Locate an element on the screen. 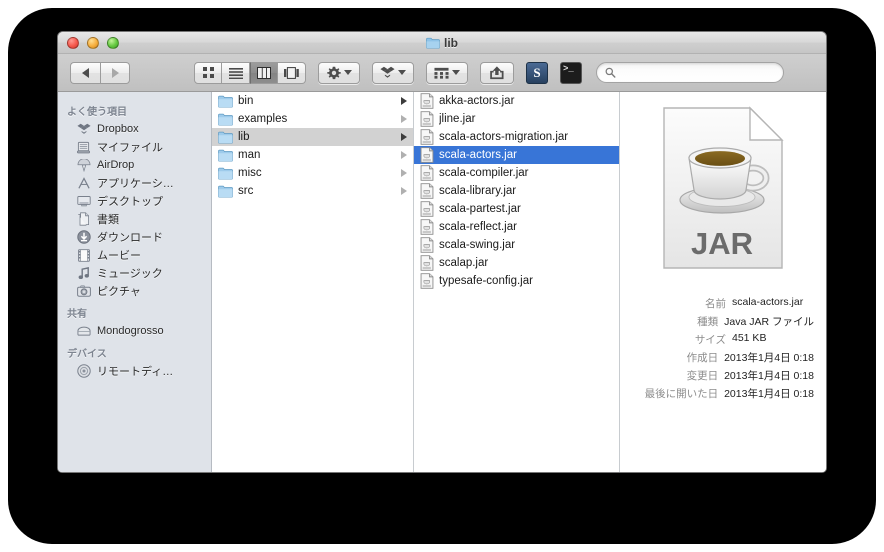 The image size is (884, 552). window-title: lib is located at coordinates (451, 43).